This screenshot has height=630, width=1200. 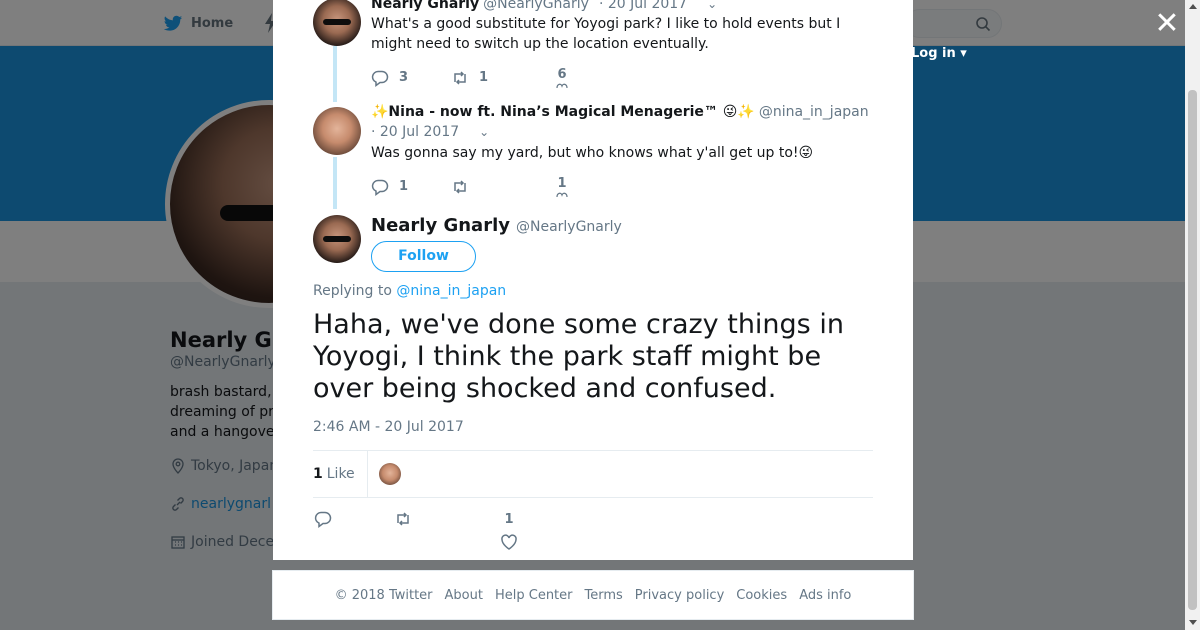 I want to click on like-count: 6, so click(x=562, y=74).